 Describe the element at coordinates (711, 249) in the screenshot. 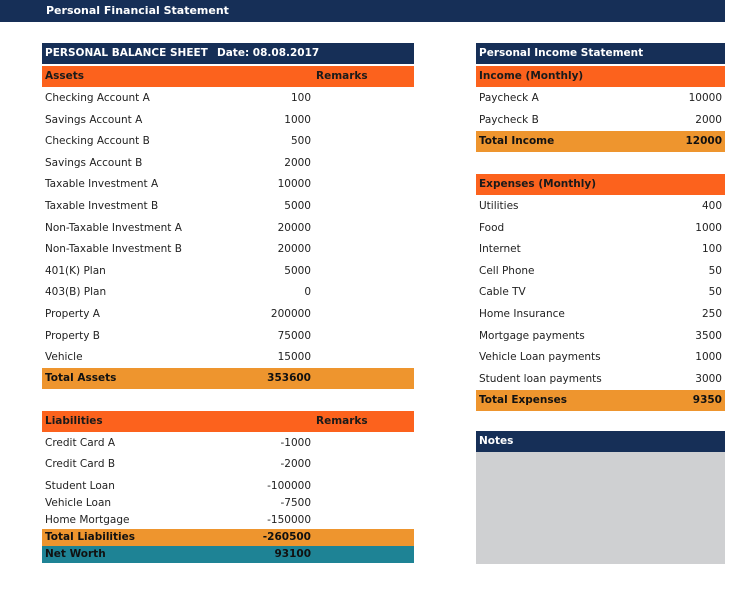

I see `expense-value: 100` at that location.